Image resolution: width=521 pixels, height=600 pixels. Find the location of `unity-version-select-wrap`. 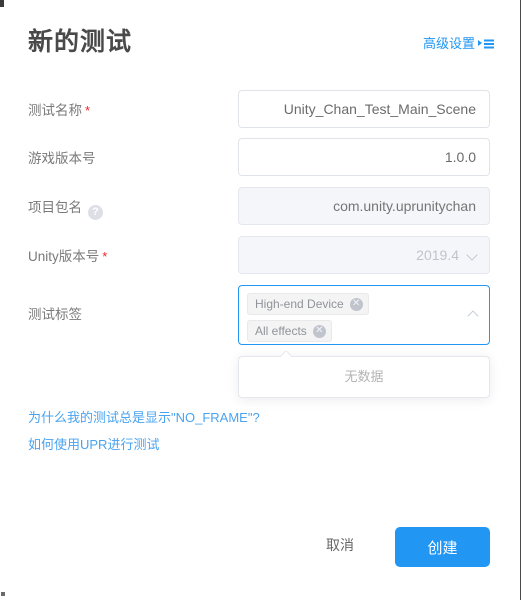

unity-version-select-wrap is located at coordinates (364, 255).